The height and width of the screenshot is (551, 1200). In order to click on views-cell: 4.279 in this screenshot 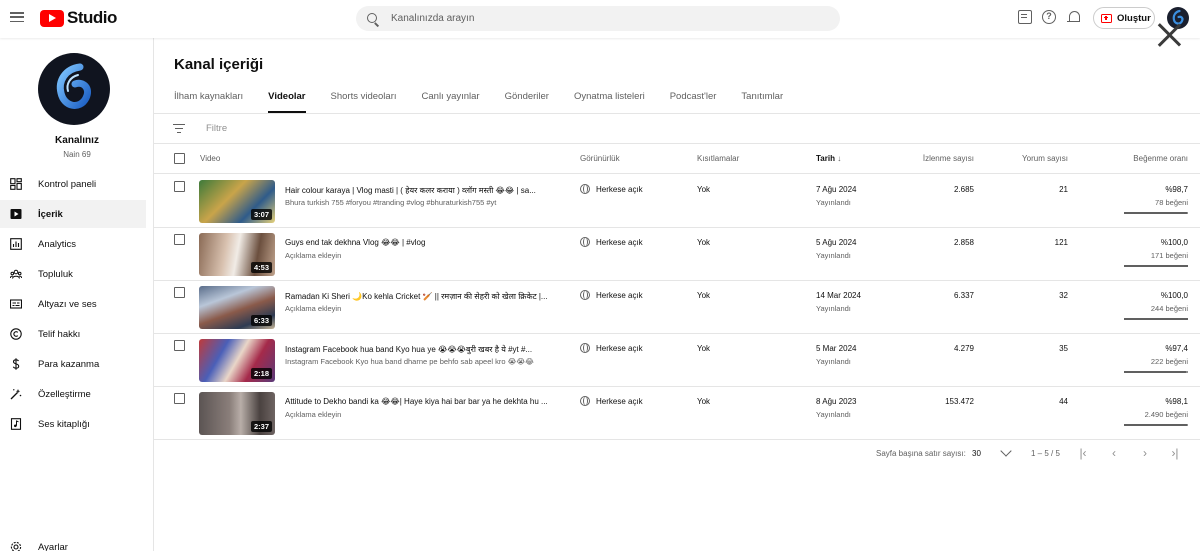, I will do `click(963, 348)`.